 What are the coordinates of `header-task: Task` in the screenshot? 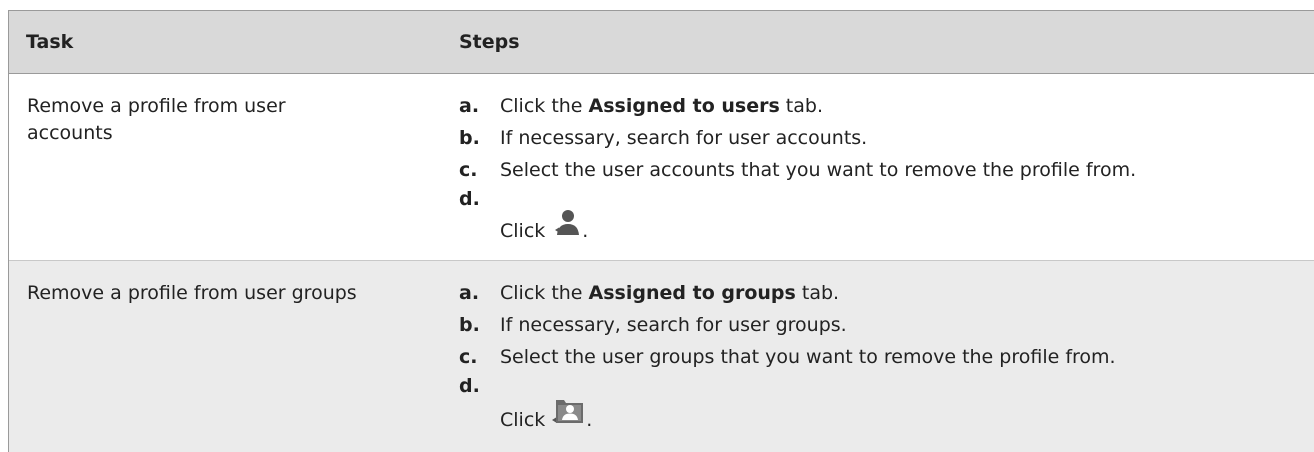 It's located at (50, 42).